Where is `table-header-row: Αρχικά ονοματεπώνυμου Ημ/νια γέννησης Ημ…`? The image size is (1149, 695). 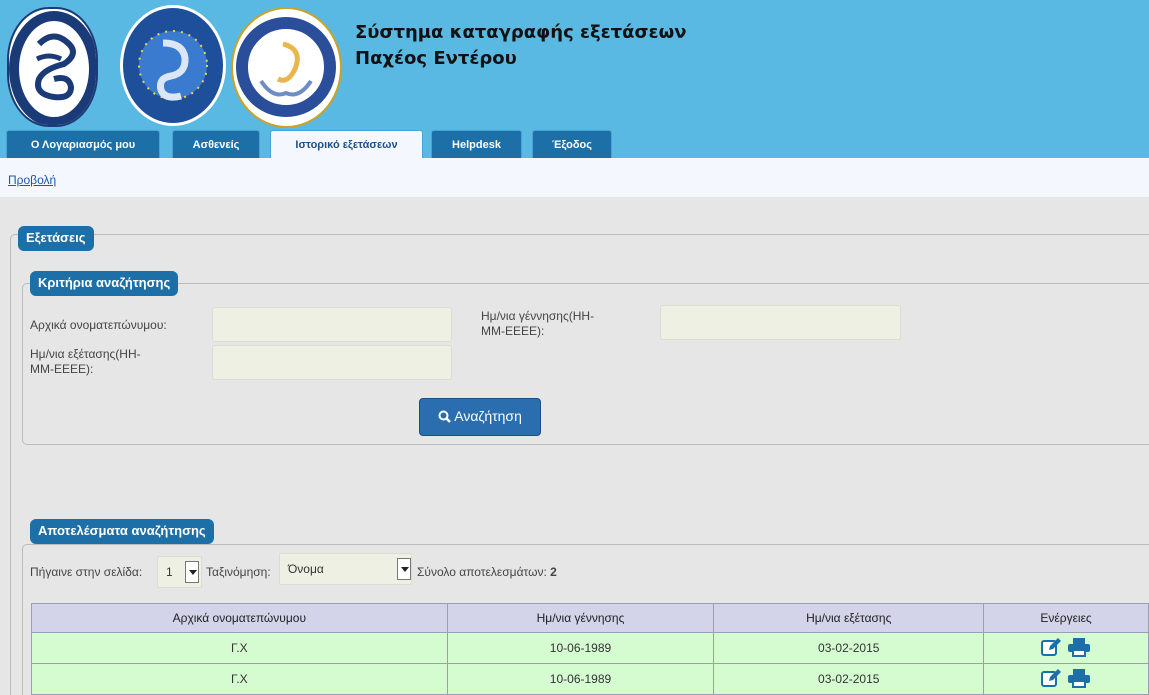 table-header-row: Αρχικά ονοματεπώνυμου Ημ/νια γέννησης Ημ… is located at coordinates (590, 618).